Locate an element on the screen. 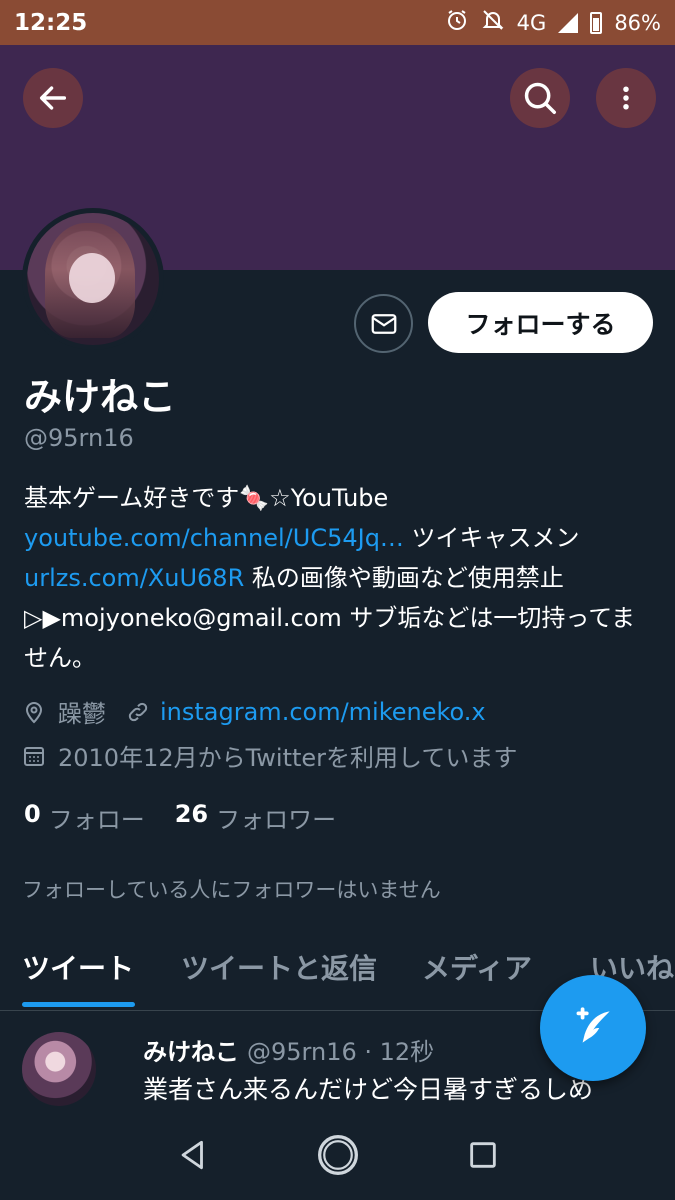 The width and height of the screenshot is (675, 1200). home-circle-icon is located at coordinates (337, 1155).